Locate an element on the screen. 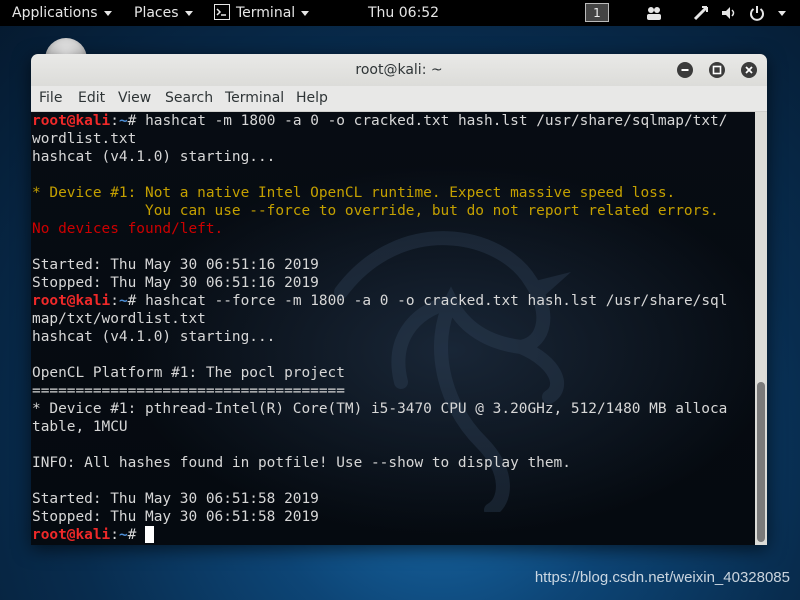 This screenshot has width=800, height=600. terminal-line: map/txt/wordlist.txt is located at coordinates (393, 319).